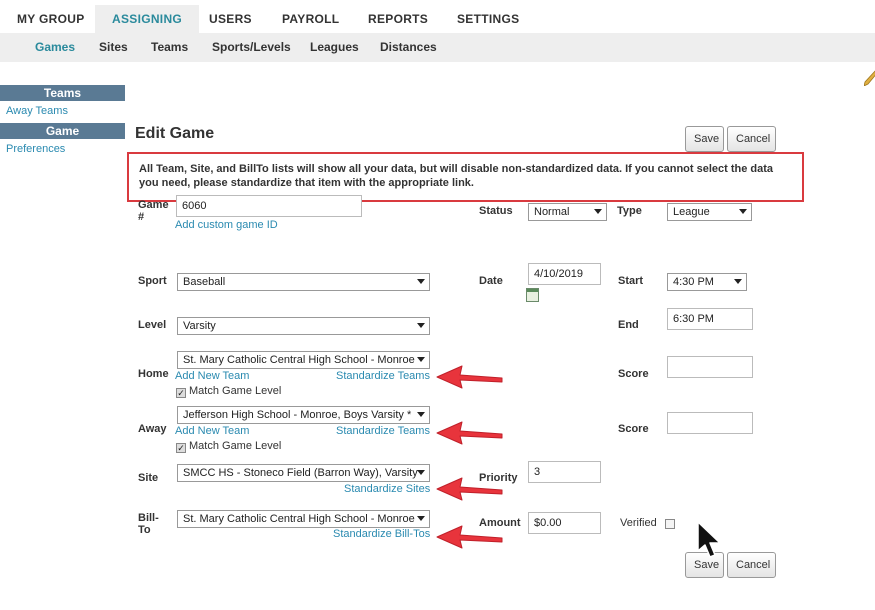 This screenshot has height=610, width=875. I want to click on match-level-label-away: Match Game Level, so click(235, 446).